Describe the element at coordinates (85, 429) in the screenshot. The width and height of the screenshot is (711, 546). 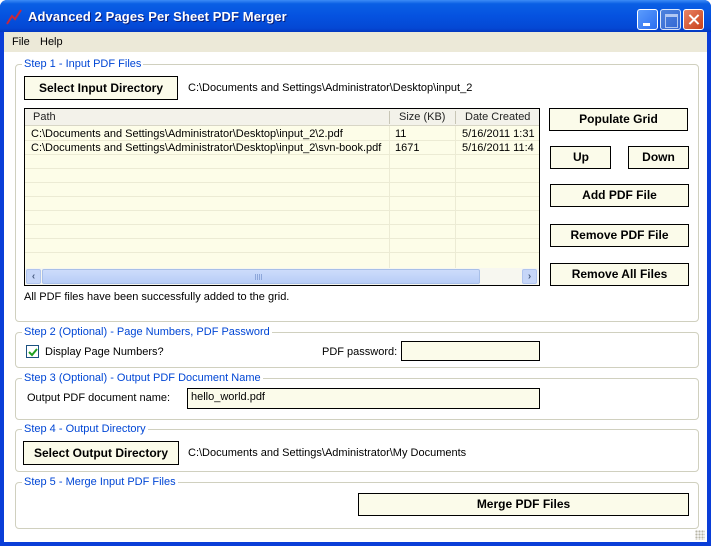
I see `step4-title: Step 4 - Output Directory` at that location.